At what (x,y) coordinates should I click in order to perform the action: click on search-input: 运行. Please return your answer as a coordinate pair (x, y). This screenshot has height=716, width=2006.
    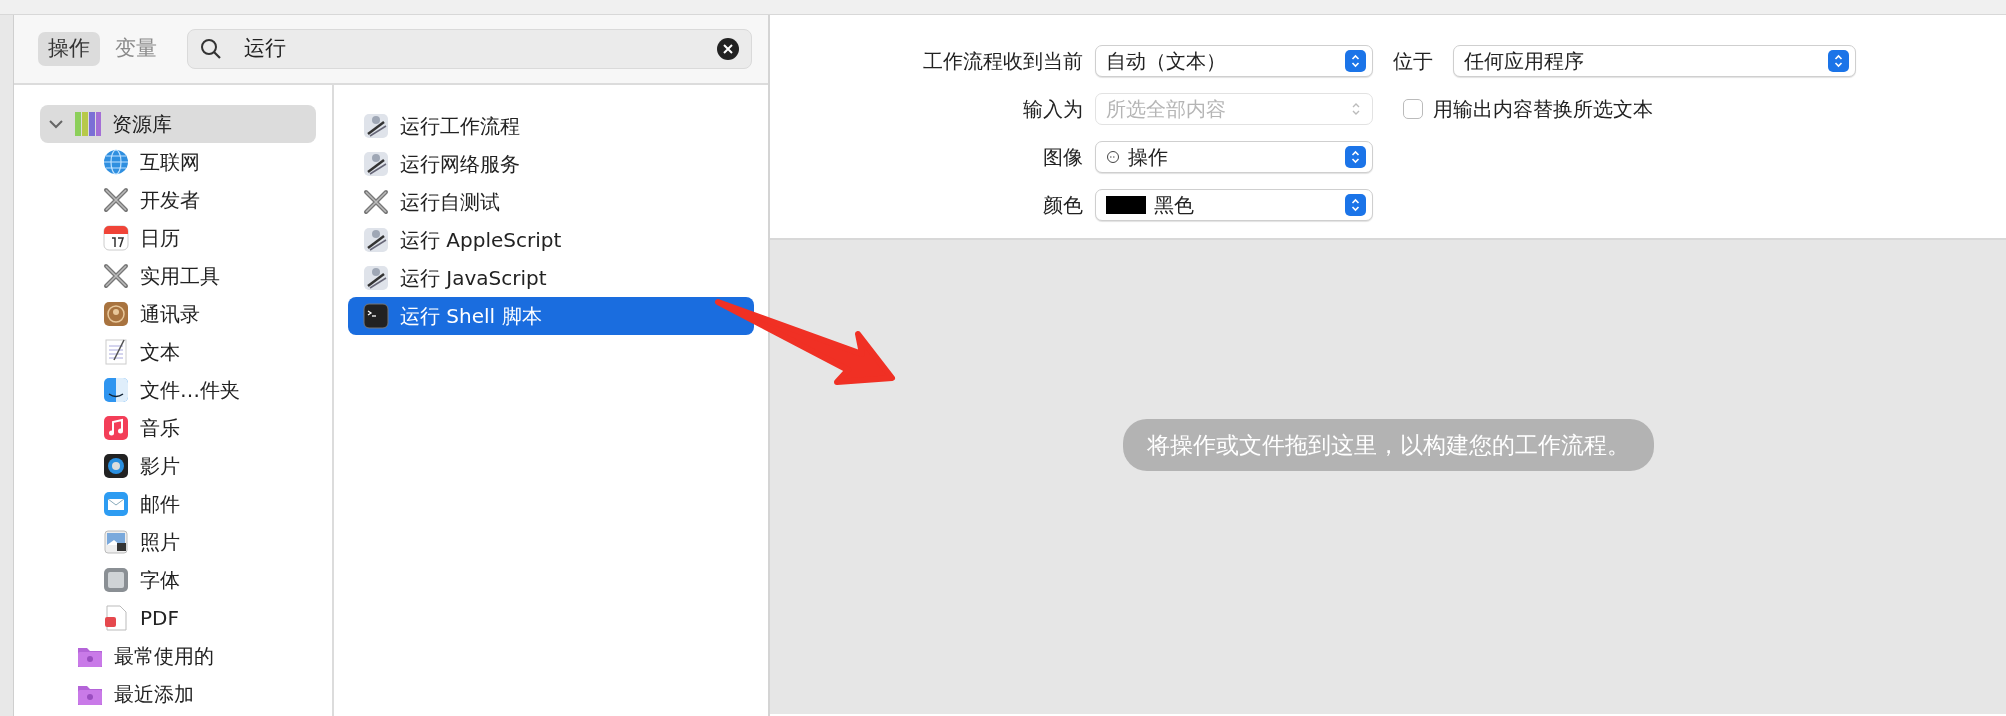
    Looking at the image, I should click on (469, 49).